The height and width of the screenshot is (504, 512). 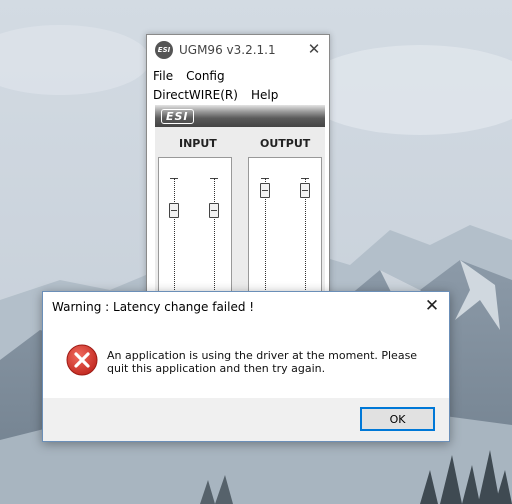 What do you see at coordinates (285, 143) in the screenshot?
I see `output-label: OUTPUT` at bounding box center [285, 143].